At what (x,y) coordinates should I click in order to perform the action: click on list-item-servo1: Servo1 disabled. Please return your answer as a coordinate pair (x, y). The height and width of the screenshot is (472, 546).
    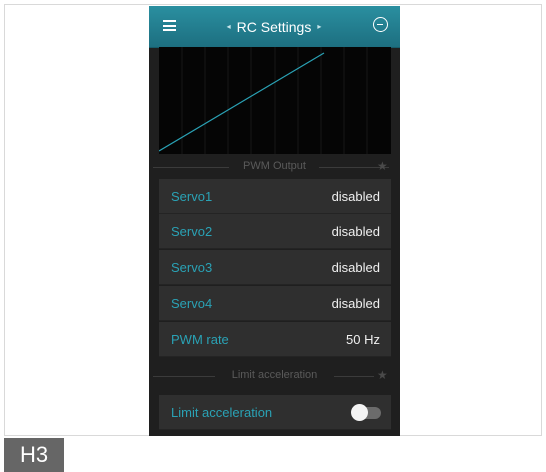
    Looking at the image, I should click on (275, 196).